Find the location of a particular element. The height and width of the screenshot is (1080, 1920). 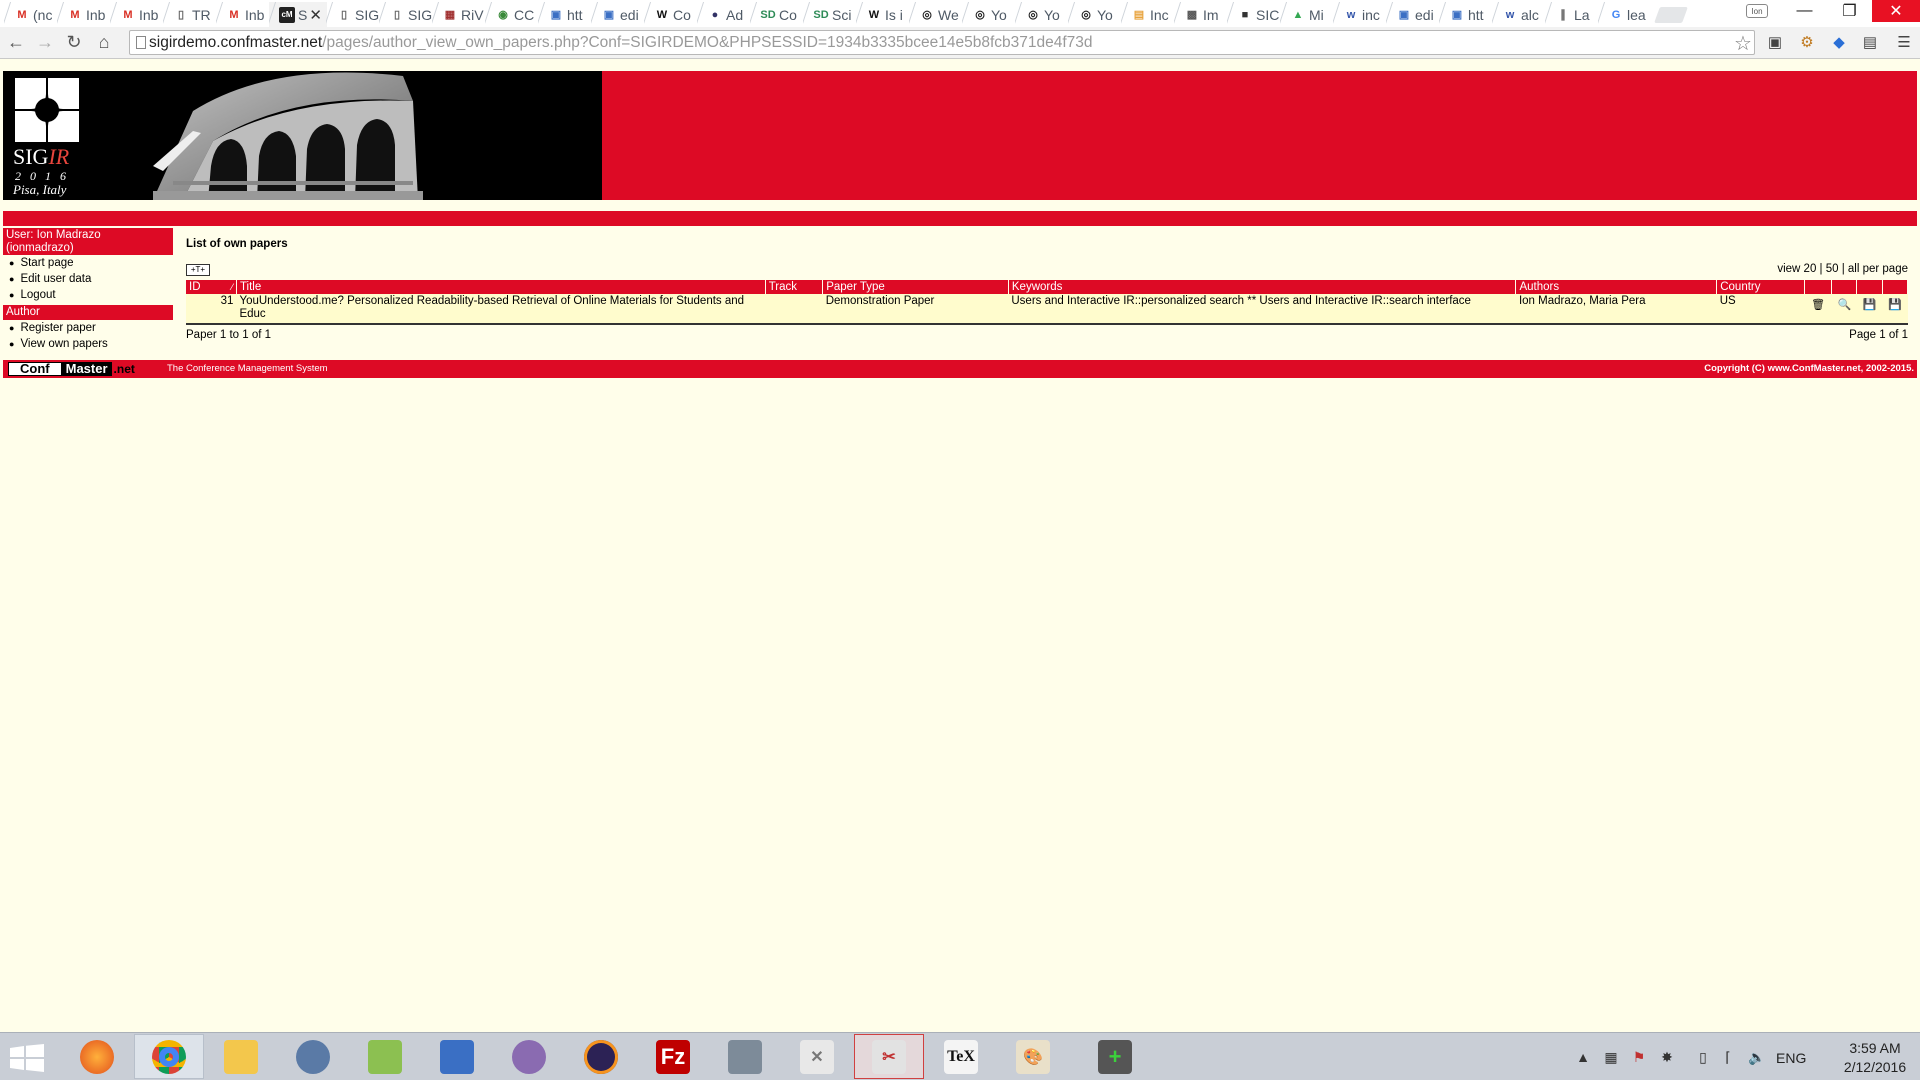

confmaster-logo: Conf Master .net is located at coordinates (72, 369).